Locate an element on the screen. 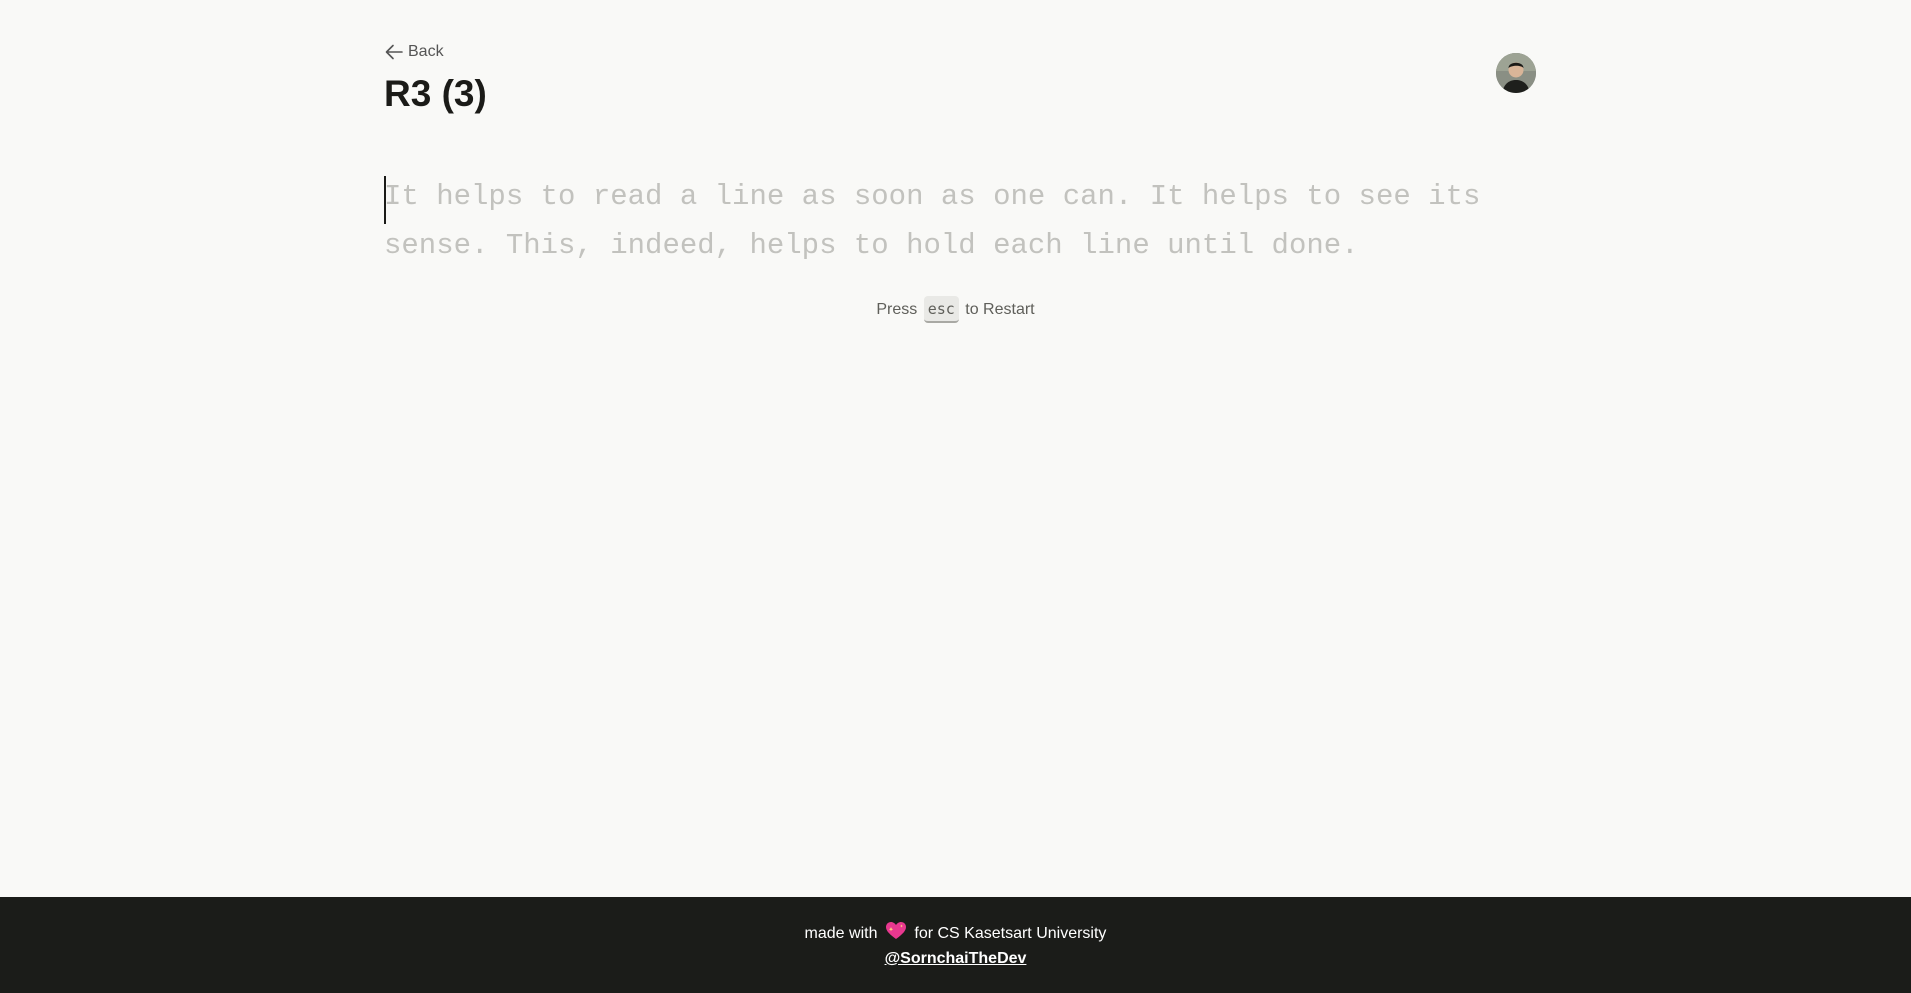 The width and height of the screenshot is (1911, 993). text-caret is located at coordinates (385, 200).